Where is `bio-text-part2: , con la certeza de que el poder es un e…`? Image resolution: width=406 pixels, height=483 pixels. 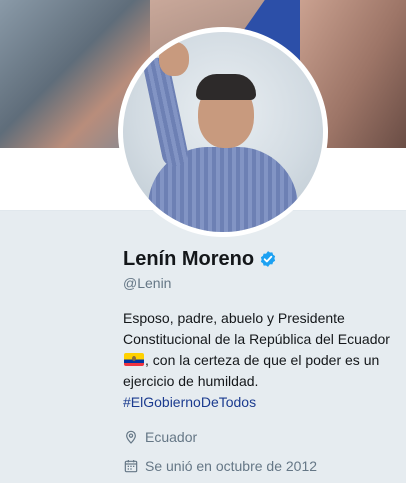
bio-text-part2: , con la certeza de que el poder es un e… is located at coordinates (251, 370).